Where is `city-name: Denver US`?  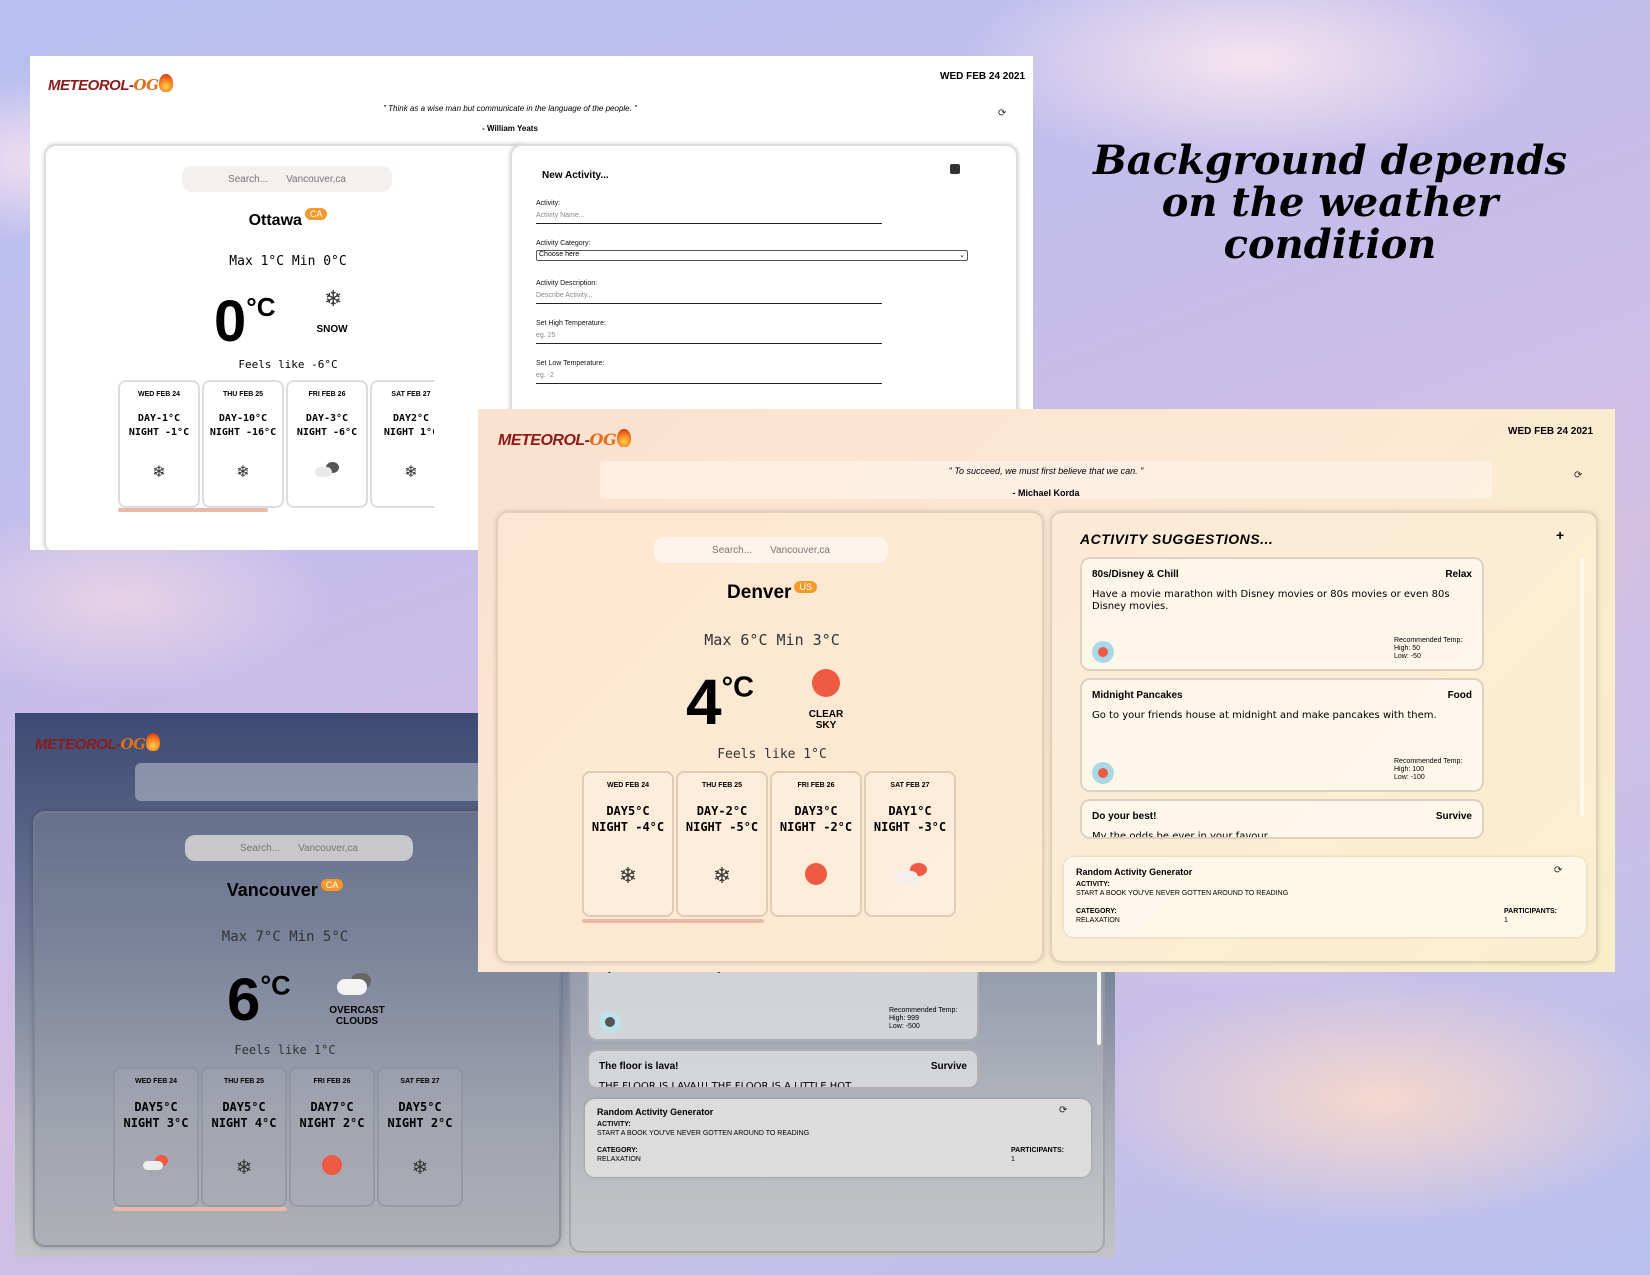 city-name: Denver US is located at coordinates (772, 592).